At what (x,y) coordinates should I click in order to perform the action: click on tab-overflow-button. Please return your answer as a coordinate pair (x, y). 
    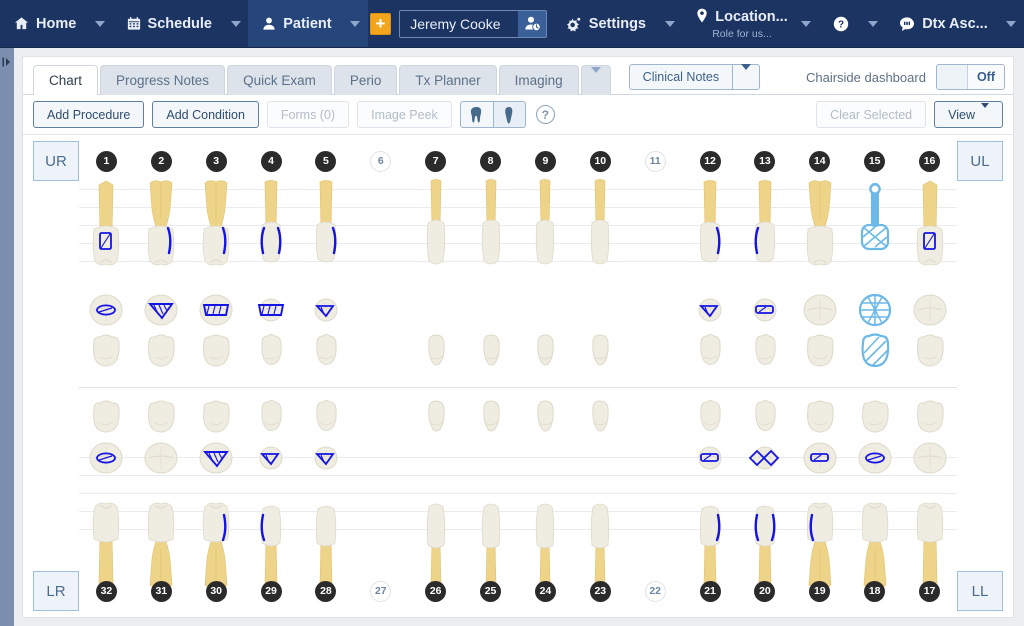
    Looking at the image, I should click on (595, 80).